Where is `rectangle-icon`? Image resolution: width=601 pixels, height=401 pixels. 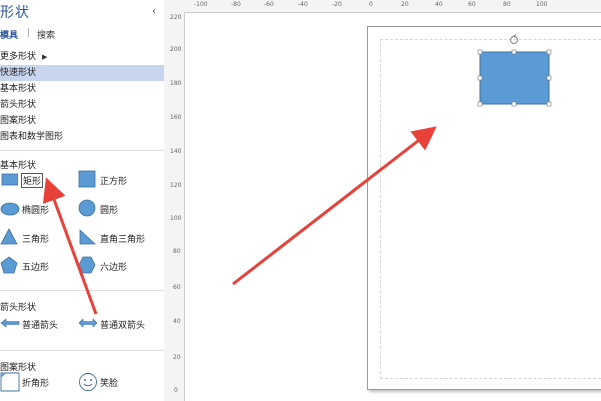
rectangle-icon is located at coordinates (9, 179).